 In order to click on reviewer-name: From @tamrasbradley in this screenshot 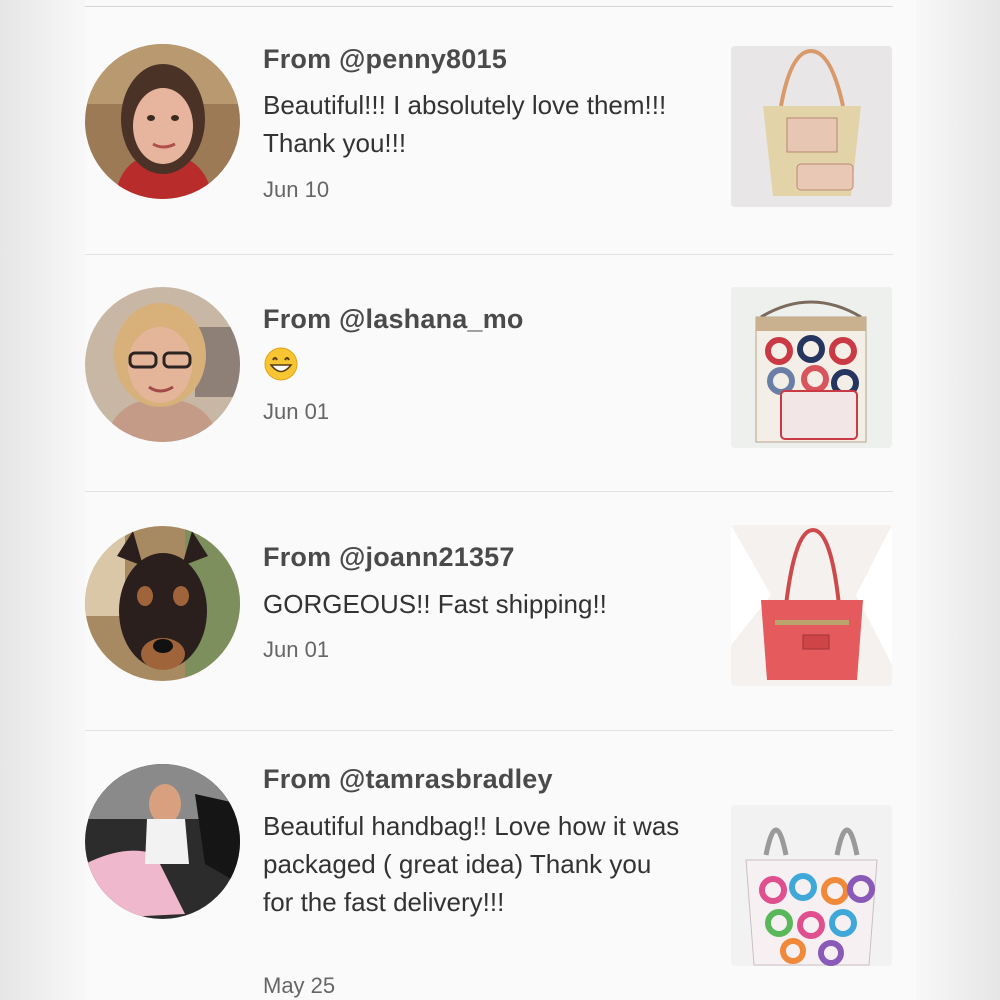, I will do `click(408, 779)`.